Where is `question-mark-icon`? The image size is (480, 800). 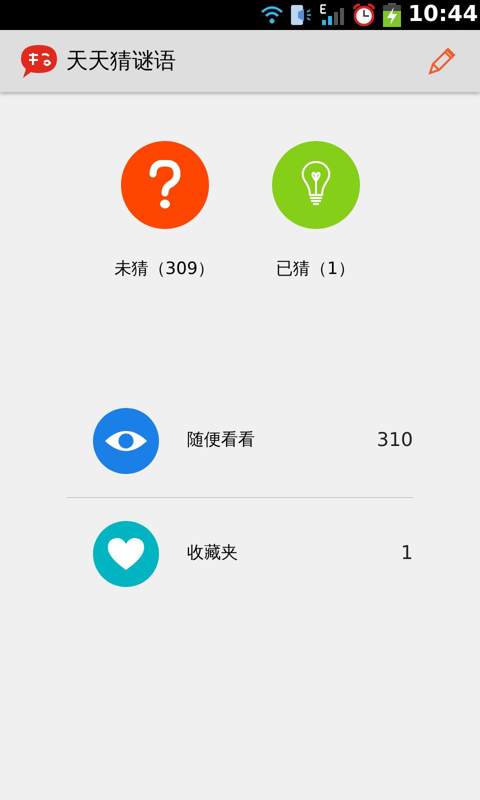
question-mark-icon is located at coordinates (164, 185).